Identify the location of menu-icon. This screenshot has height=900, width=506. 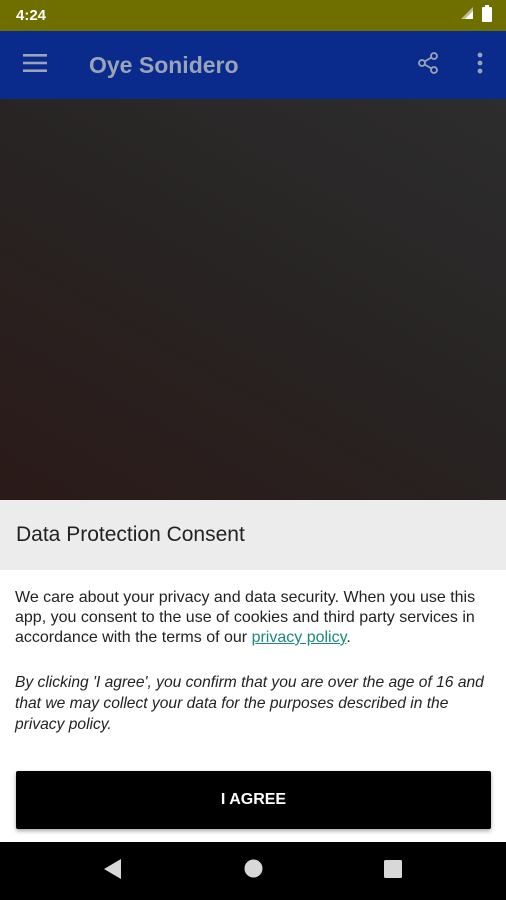
(35, 65).